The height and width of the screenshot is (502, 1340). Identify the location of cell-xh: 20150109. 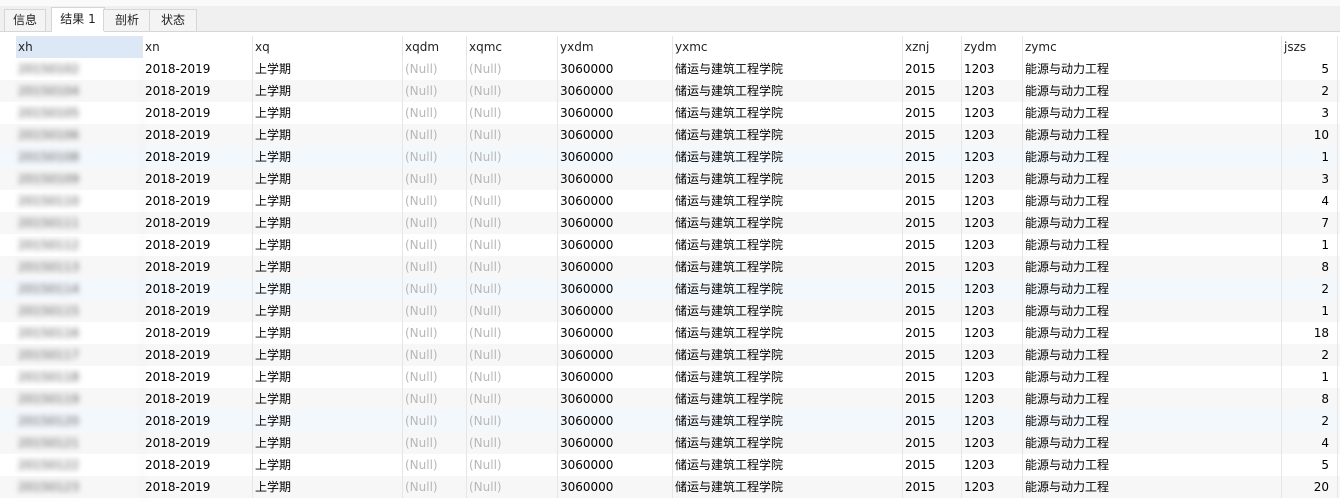
(79, 179).